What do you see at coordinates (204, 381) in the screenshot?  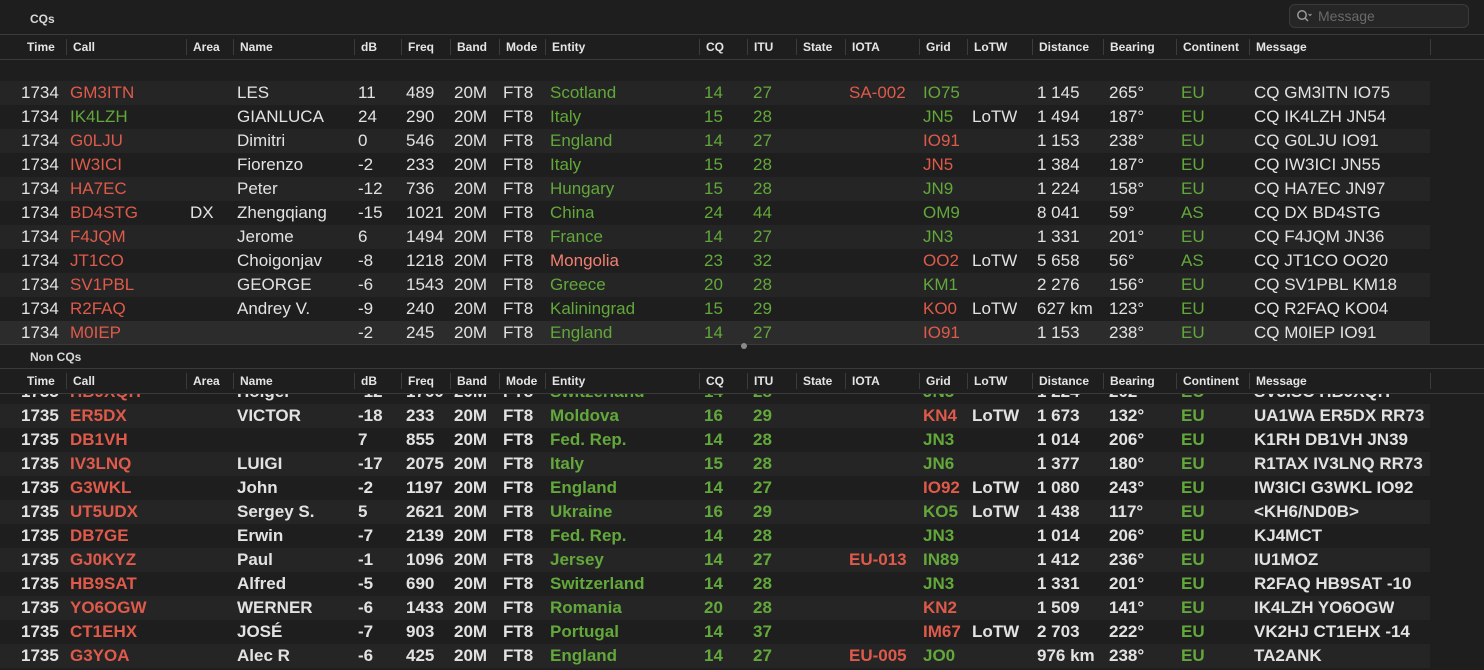 I see `noncq-col-area: Area` at bounding box center [204, 381].